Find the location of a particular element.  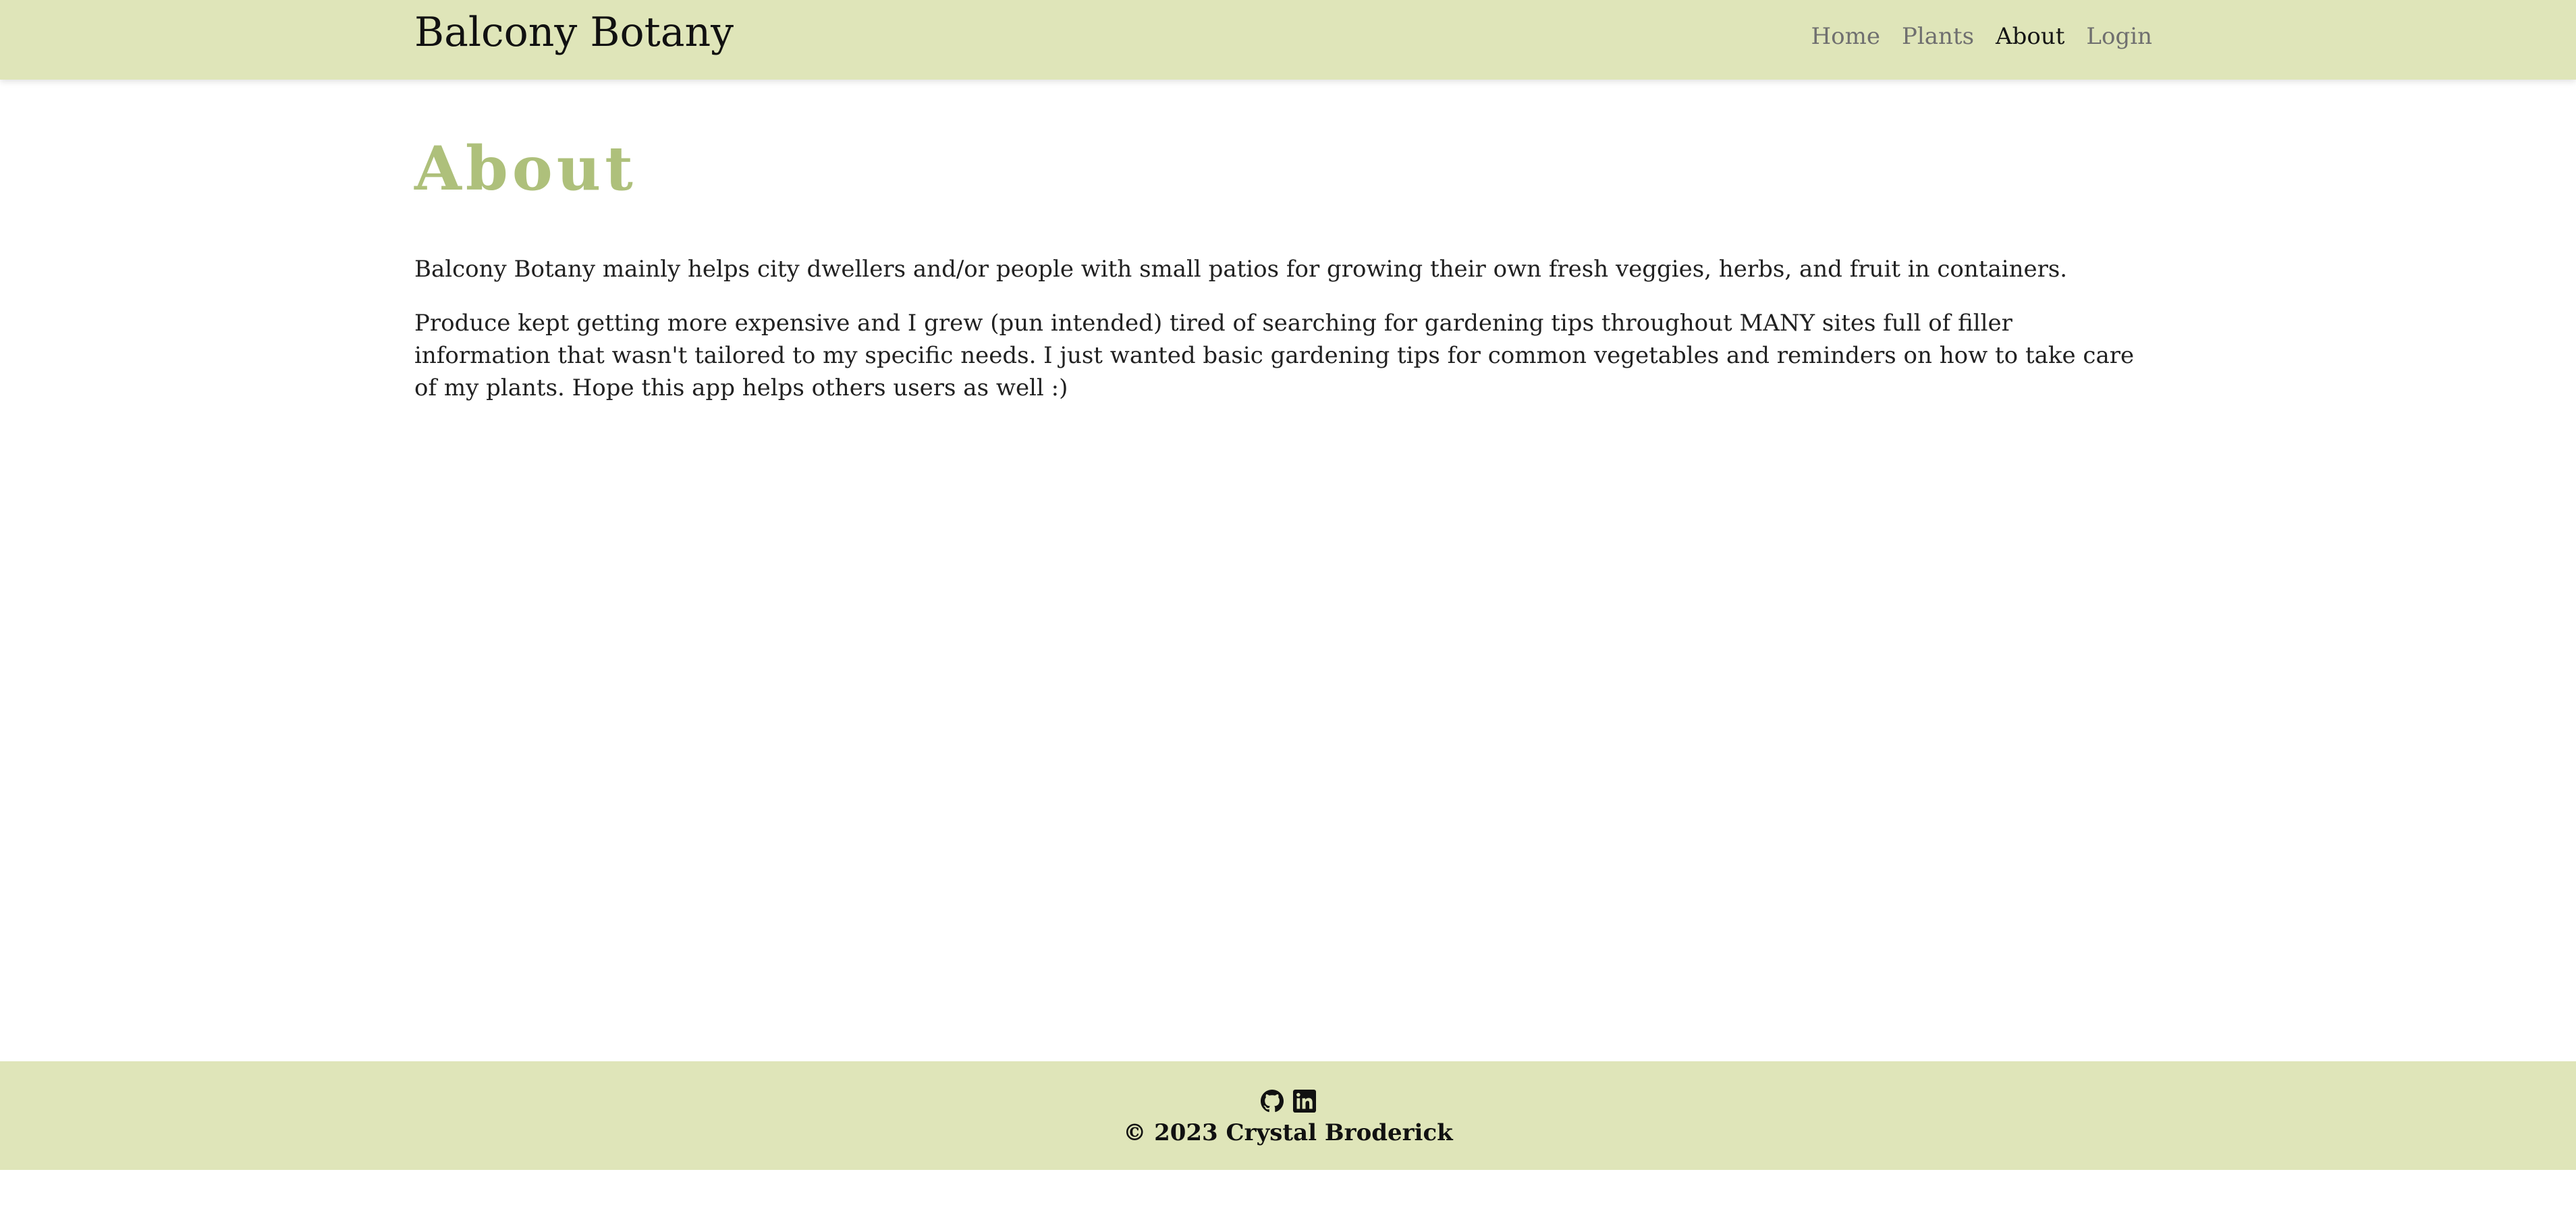

page-title: About is located at coordinates (525, 168).